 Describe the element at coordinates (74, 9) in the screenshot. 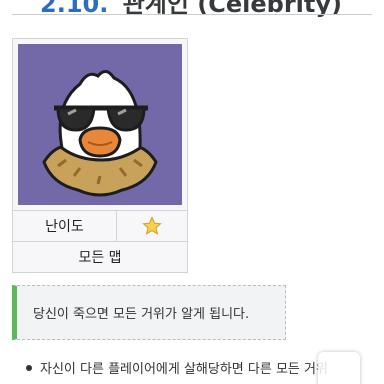

I see `section-number: 2.10.` at that location.